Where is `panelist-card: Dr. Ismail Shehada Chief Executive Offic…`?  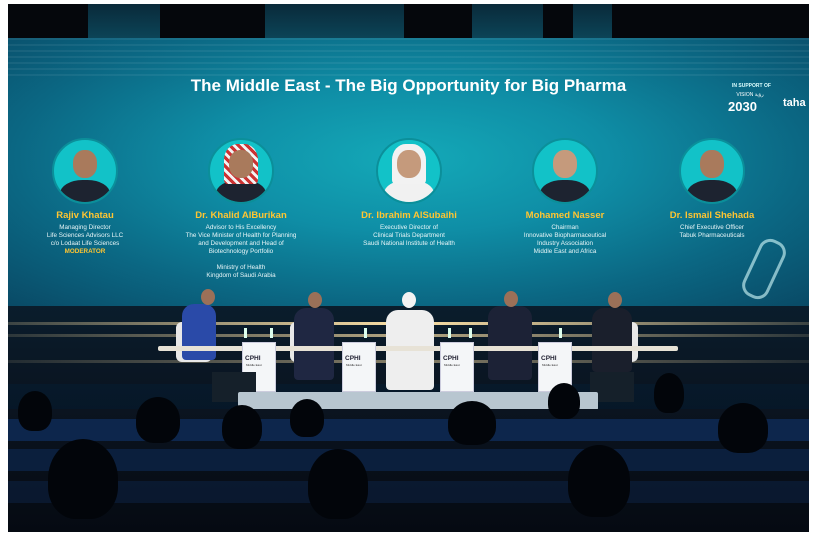
panelist-card: Dr. Ismail Shehada Chief Executive Offic… is located at coordinates (712, 189).